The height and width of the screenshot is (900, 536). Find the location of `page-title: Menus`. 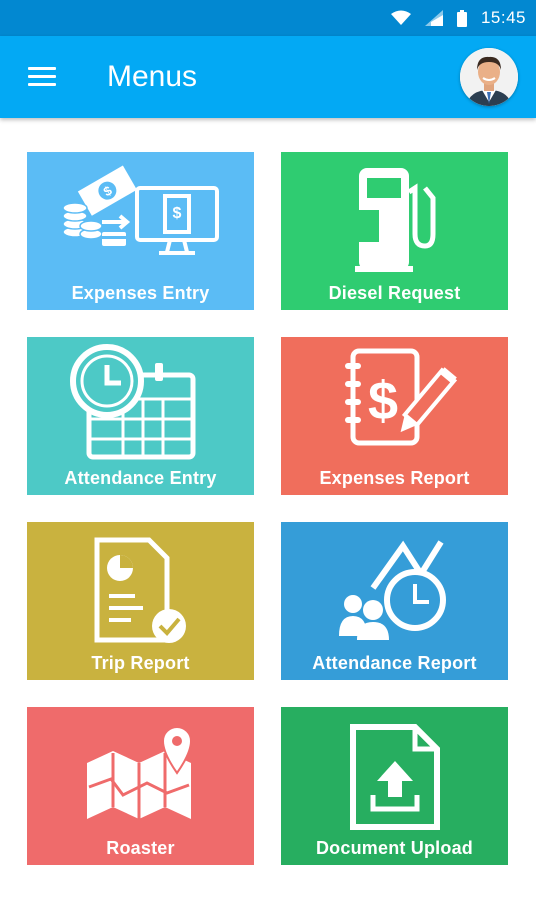

page-title: Menus is located at coordinates (152, 76).